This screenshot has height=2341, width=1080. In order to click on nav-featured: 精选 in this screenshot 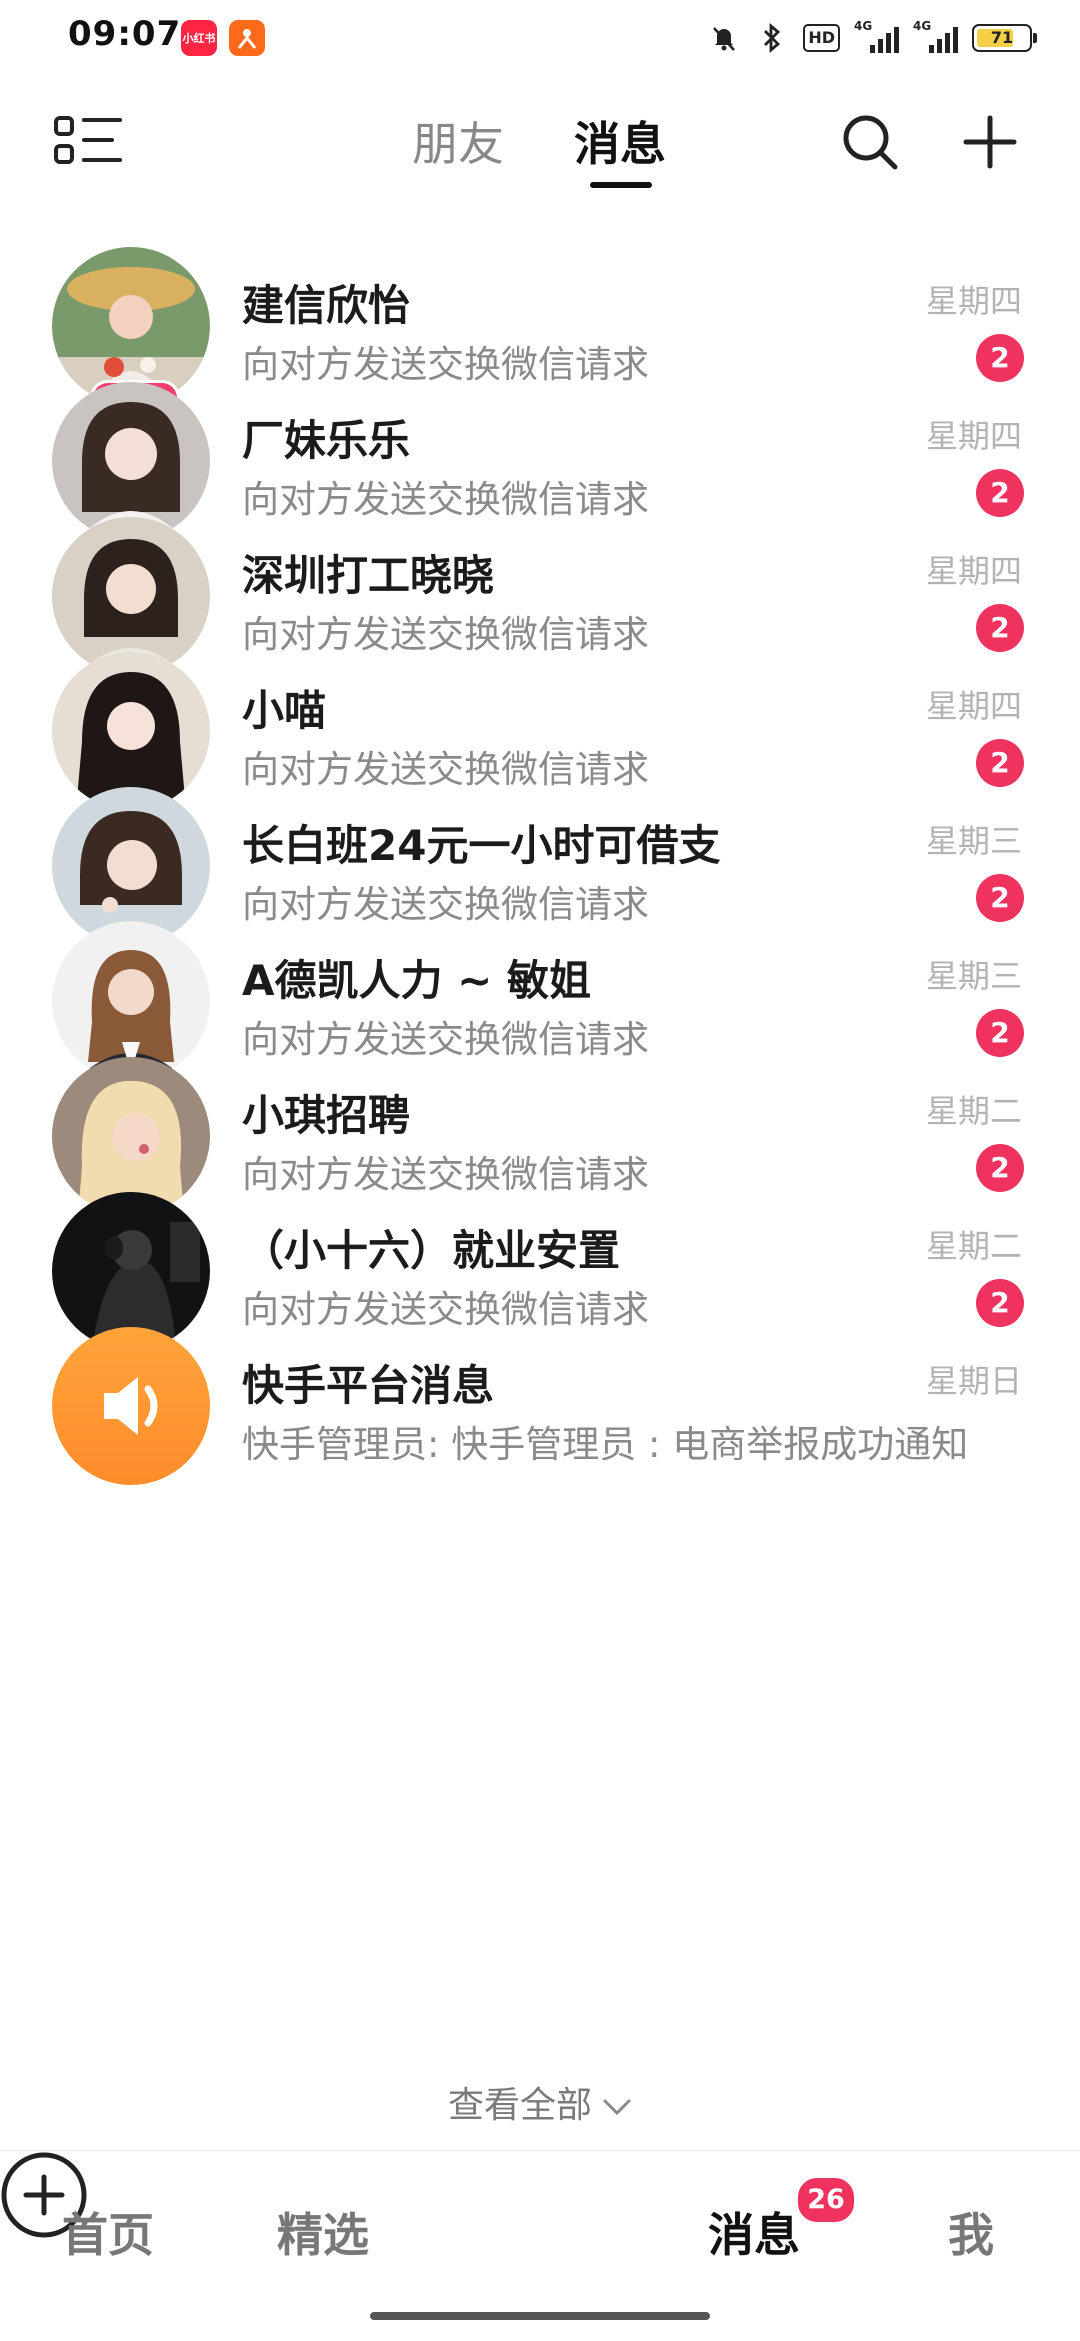, I will do `click(323, 2232)`.